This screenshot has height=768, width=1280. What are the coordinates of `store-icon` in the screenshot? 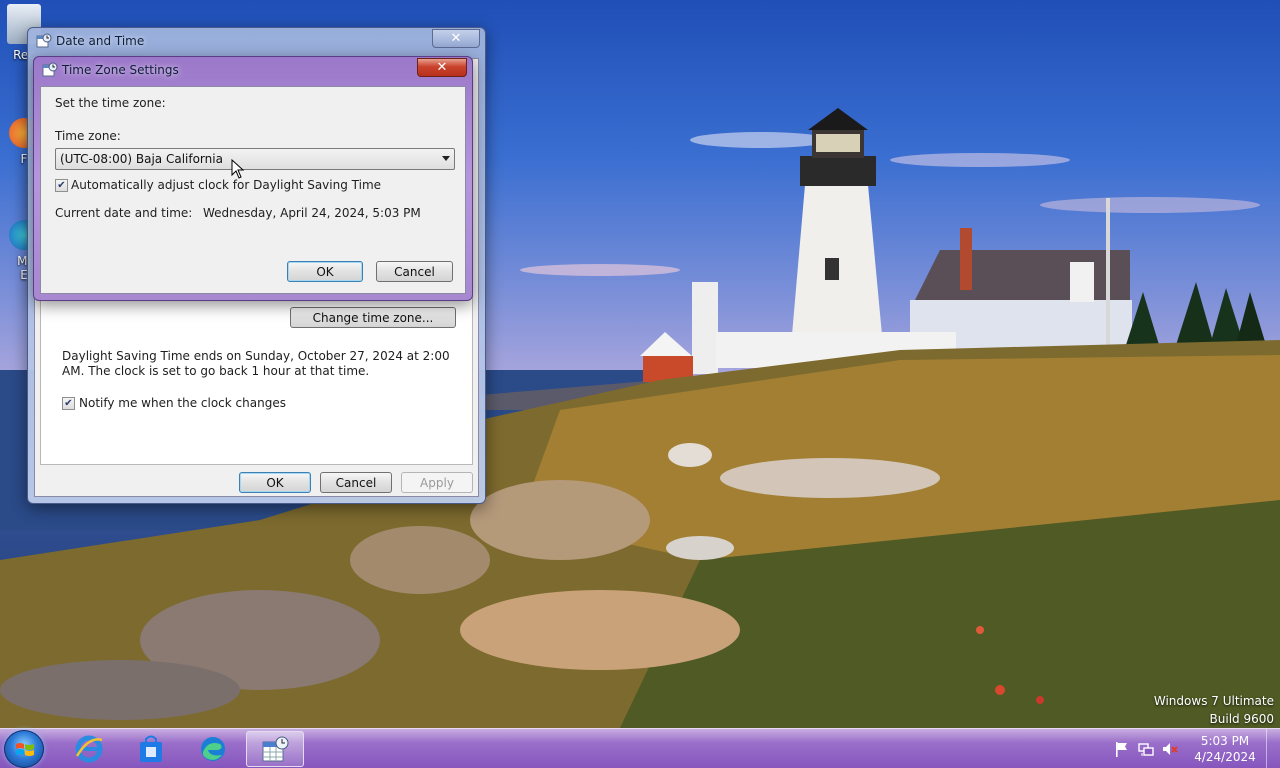 It's located at (151, 748).